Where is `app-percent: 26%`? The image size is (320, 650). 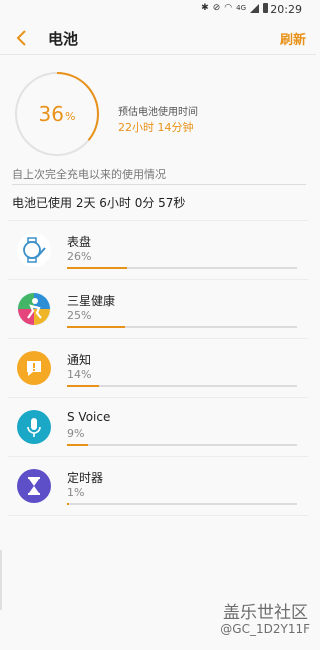
app-percent: 26% is located at coordinates (79, 256).